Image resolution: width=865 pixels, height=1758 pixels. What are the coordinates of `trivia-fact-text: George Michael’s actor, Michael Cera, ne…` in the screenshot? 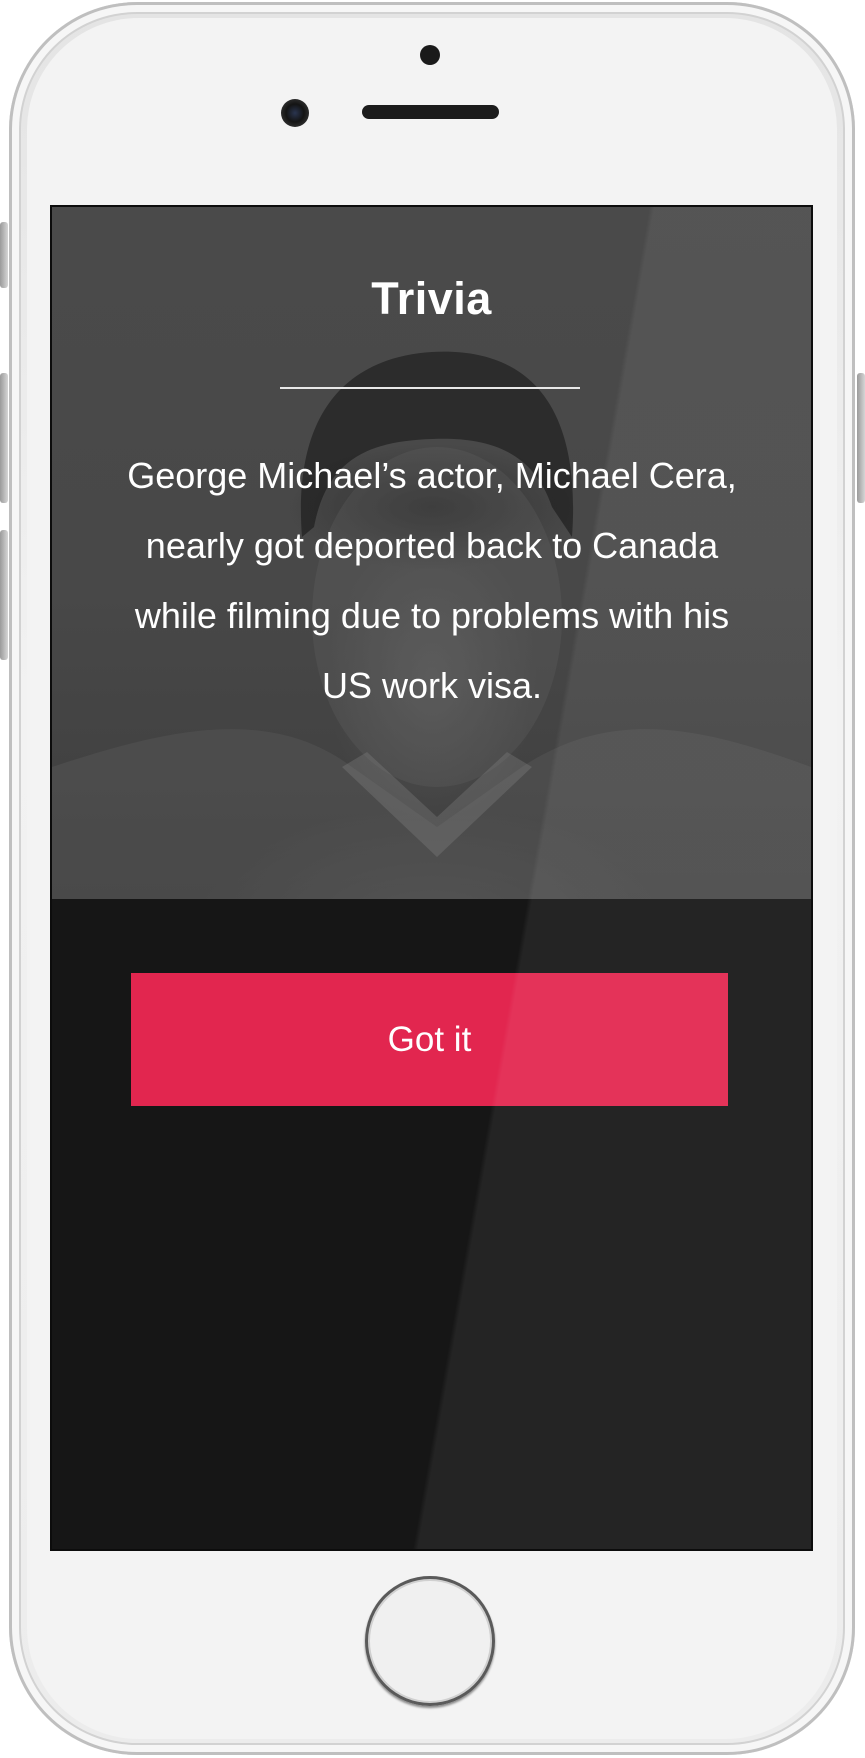 It's located at (432, 580).